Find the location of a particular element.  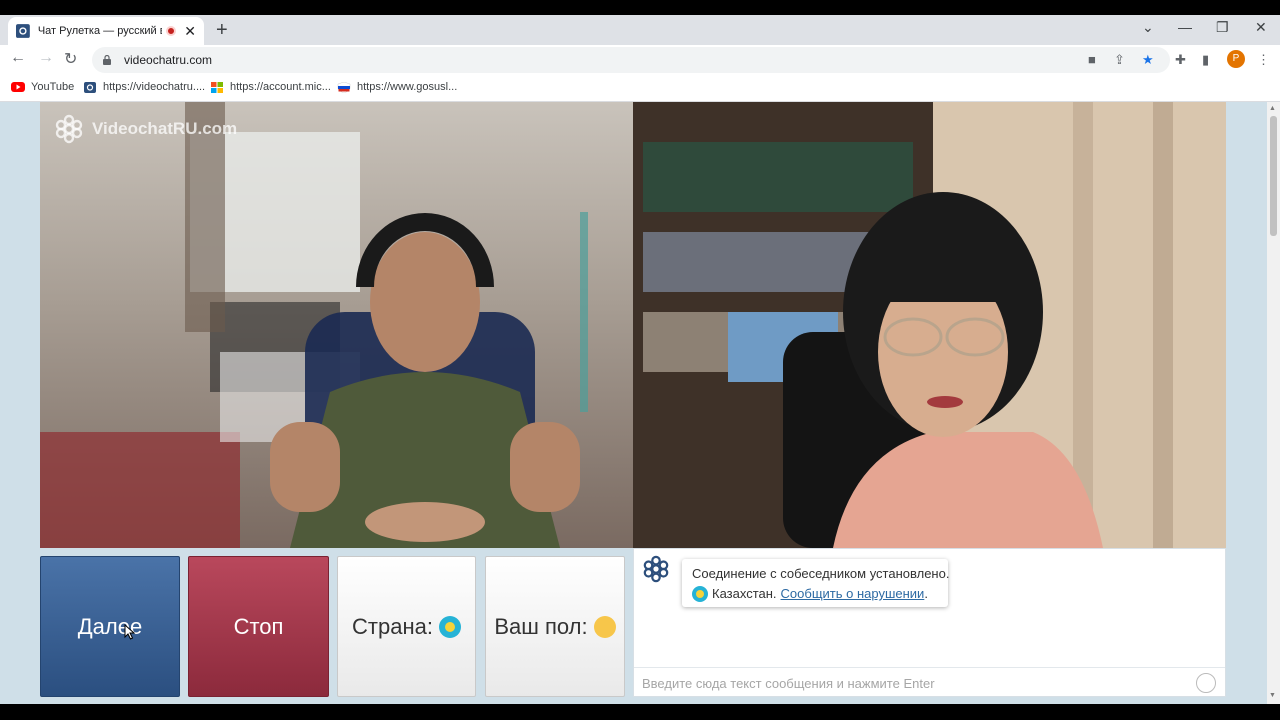

partner-country: Казахстан. is located at coordinates (744, 593).